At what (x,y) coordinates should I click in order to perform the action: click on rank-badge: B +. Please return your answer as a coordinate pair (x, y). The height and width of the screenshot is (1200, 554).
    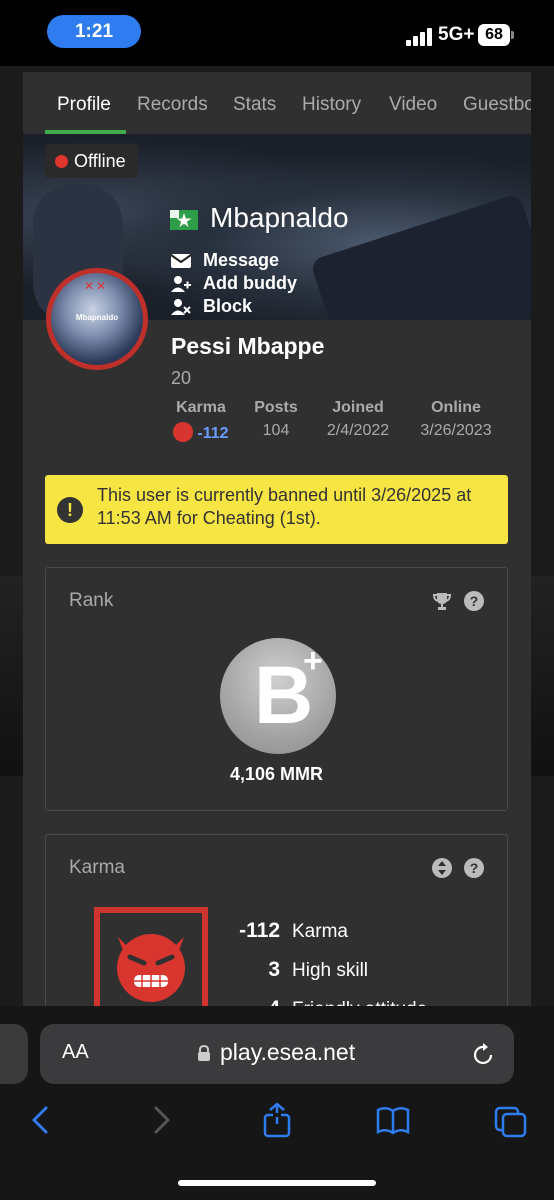
    Looking at the image, I should click on (278, 696).